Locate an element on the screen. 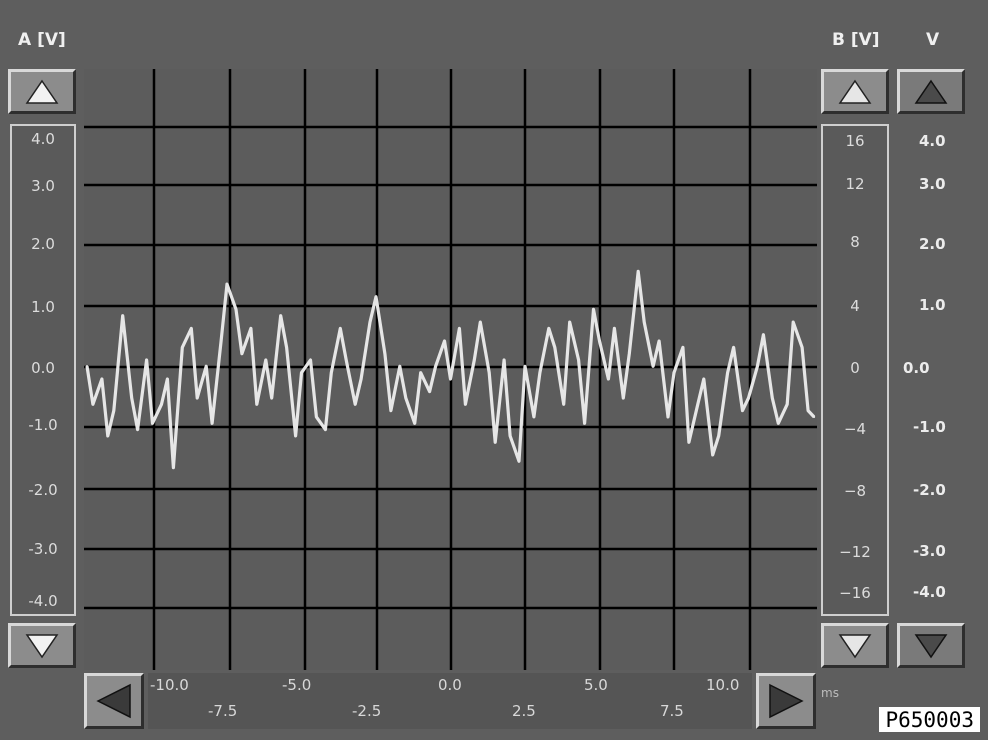  channel-b-scale-down-button is located at coordinates (855, 645).